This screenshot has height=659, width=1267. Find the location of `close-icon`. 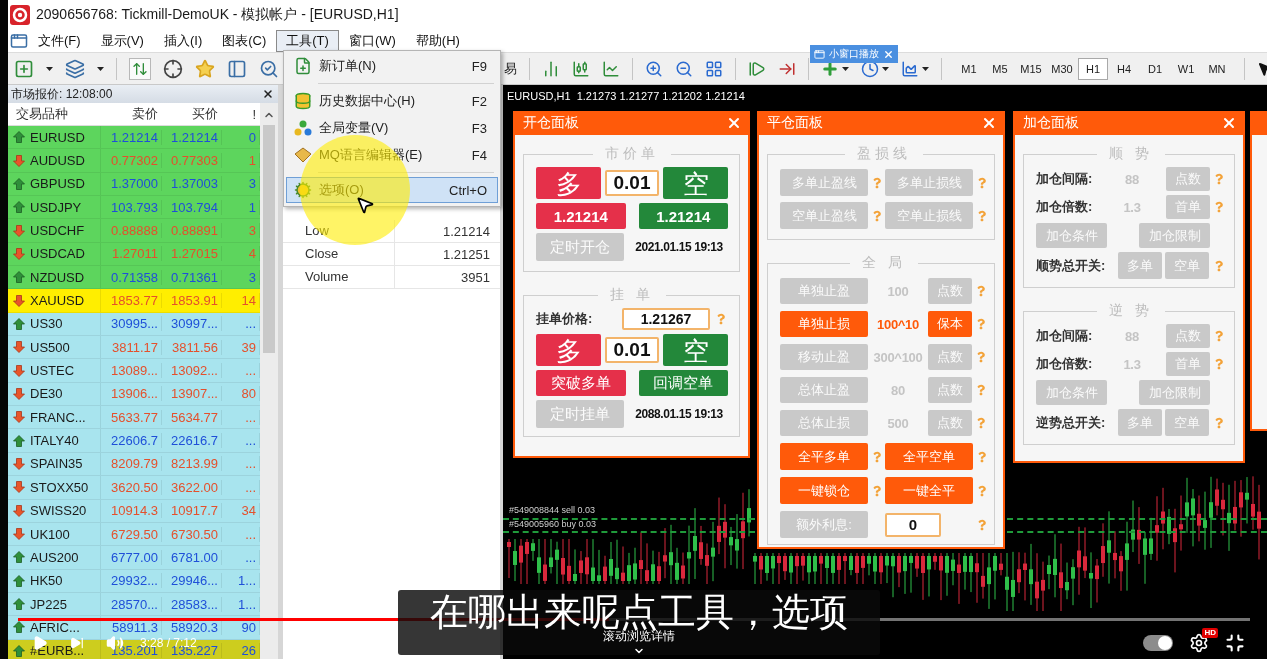

close-icon is located at coordinates (268, 94).